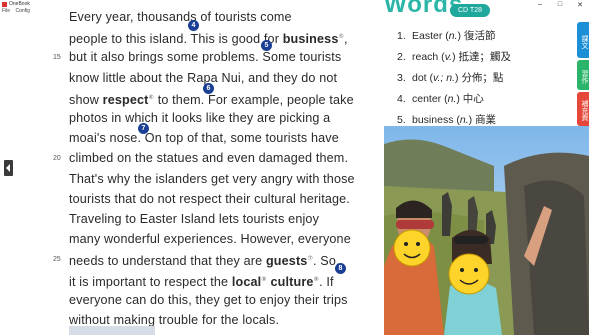  What do you see at coordinates (292, 281) in the screenshot?
I see `vocab-word: culture` at bounding box center [292, 281].